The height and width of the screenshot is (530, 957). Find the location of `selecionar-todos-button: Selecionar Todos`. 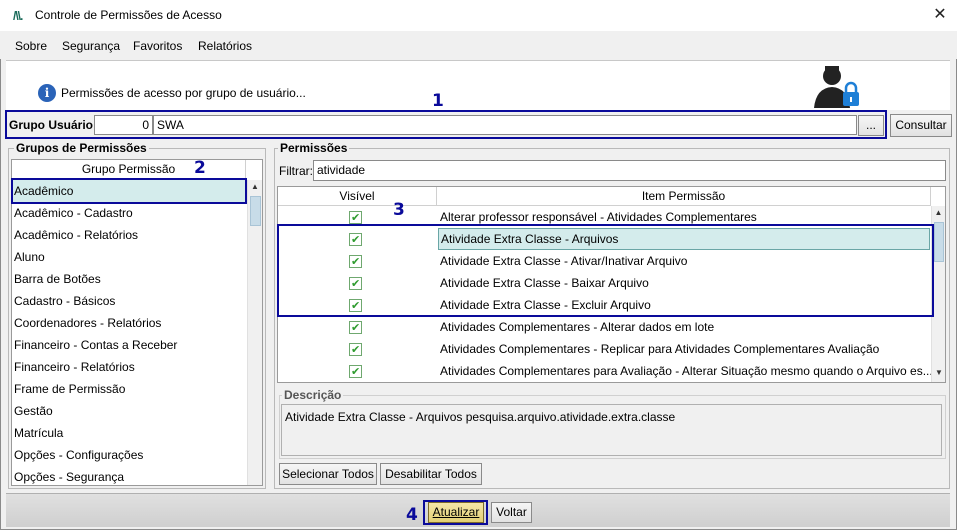

selecionar-todos-button: Selecionar Todos is located at coordinates (328, 474).